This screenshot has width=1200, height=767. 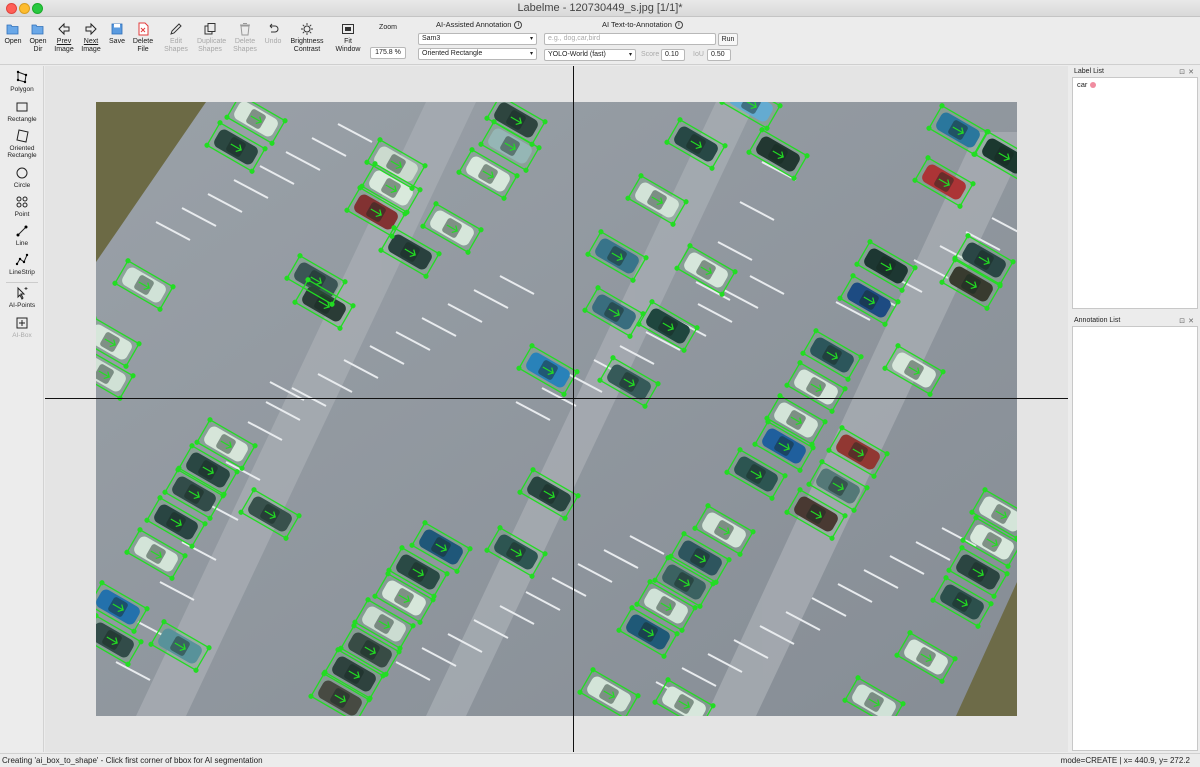 What do you see at coordinates (307, 41) in the screenshot?
I see `brightness-contrast-label-1: Brightness` at bounding box center [307, 41].